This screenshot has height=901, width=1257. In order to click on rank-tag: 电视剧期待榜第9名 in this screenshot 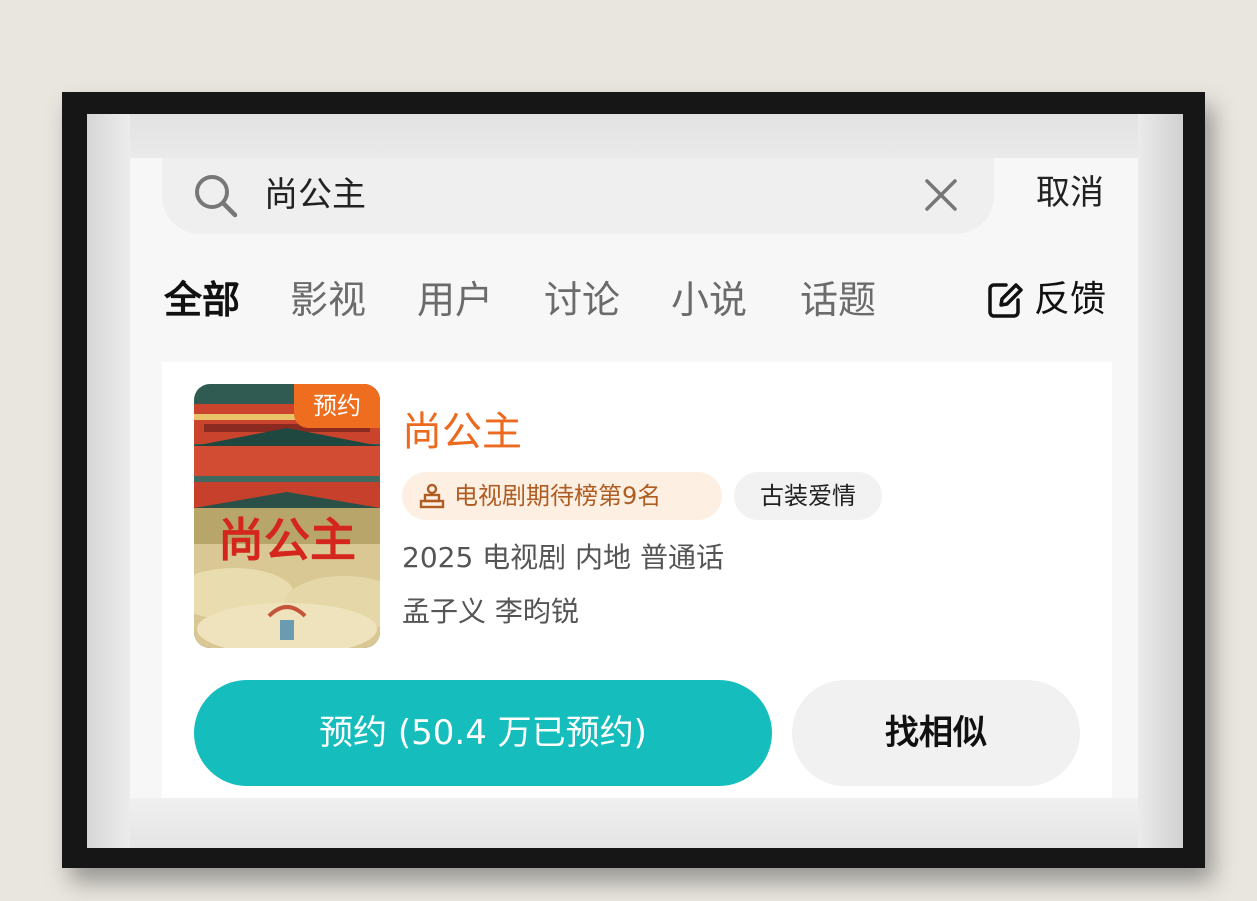, I will do `click(562, 496)`.